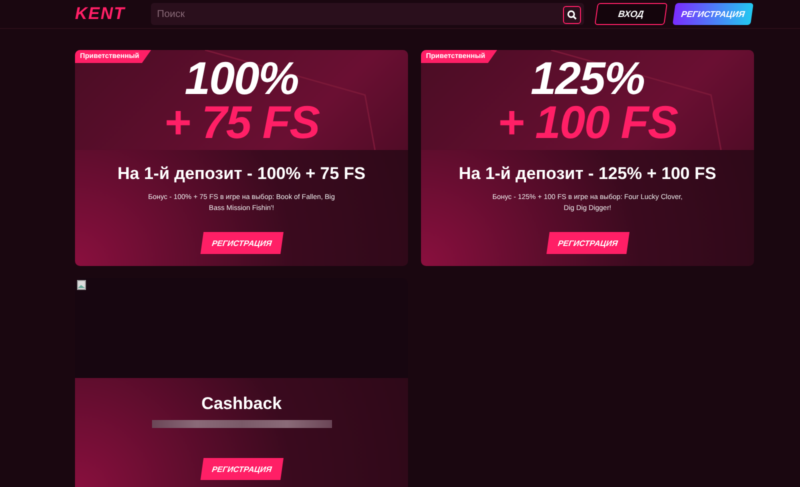  What do you see at coordinates (242, 122) in the screenshot?
I see `headline: + 75 FS` at bounding box center [242, 122].